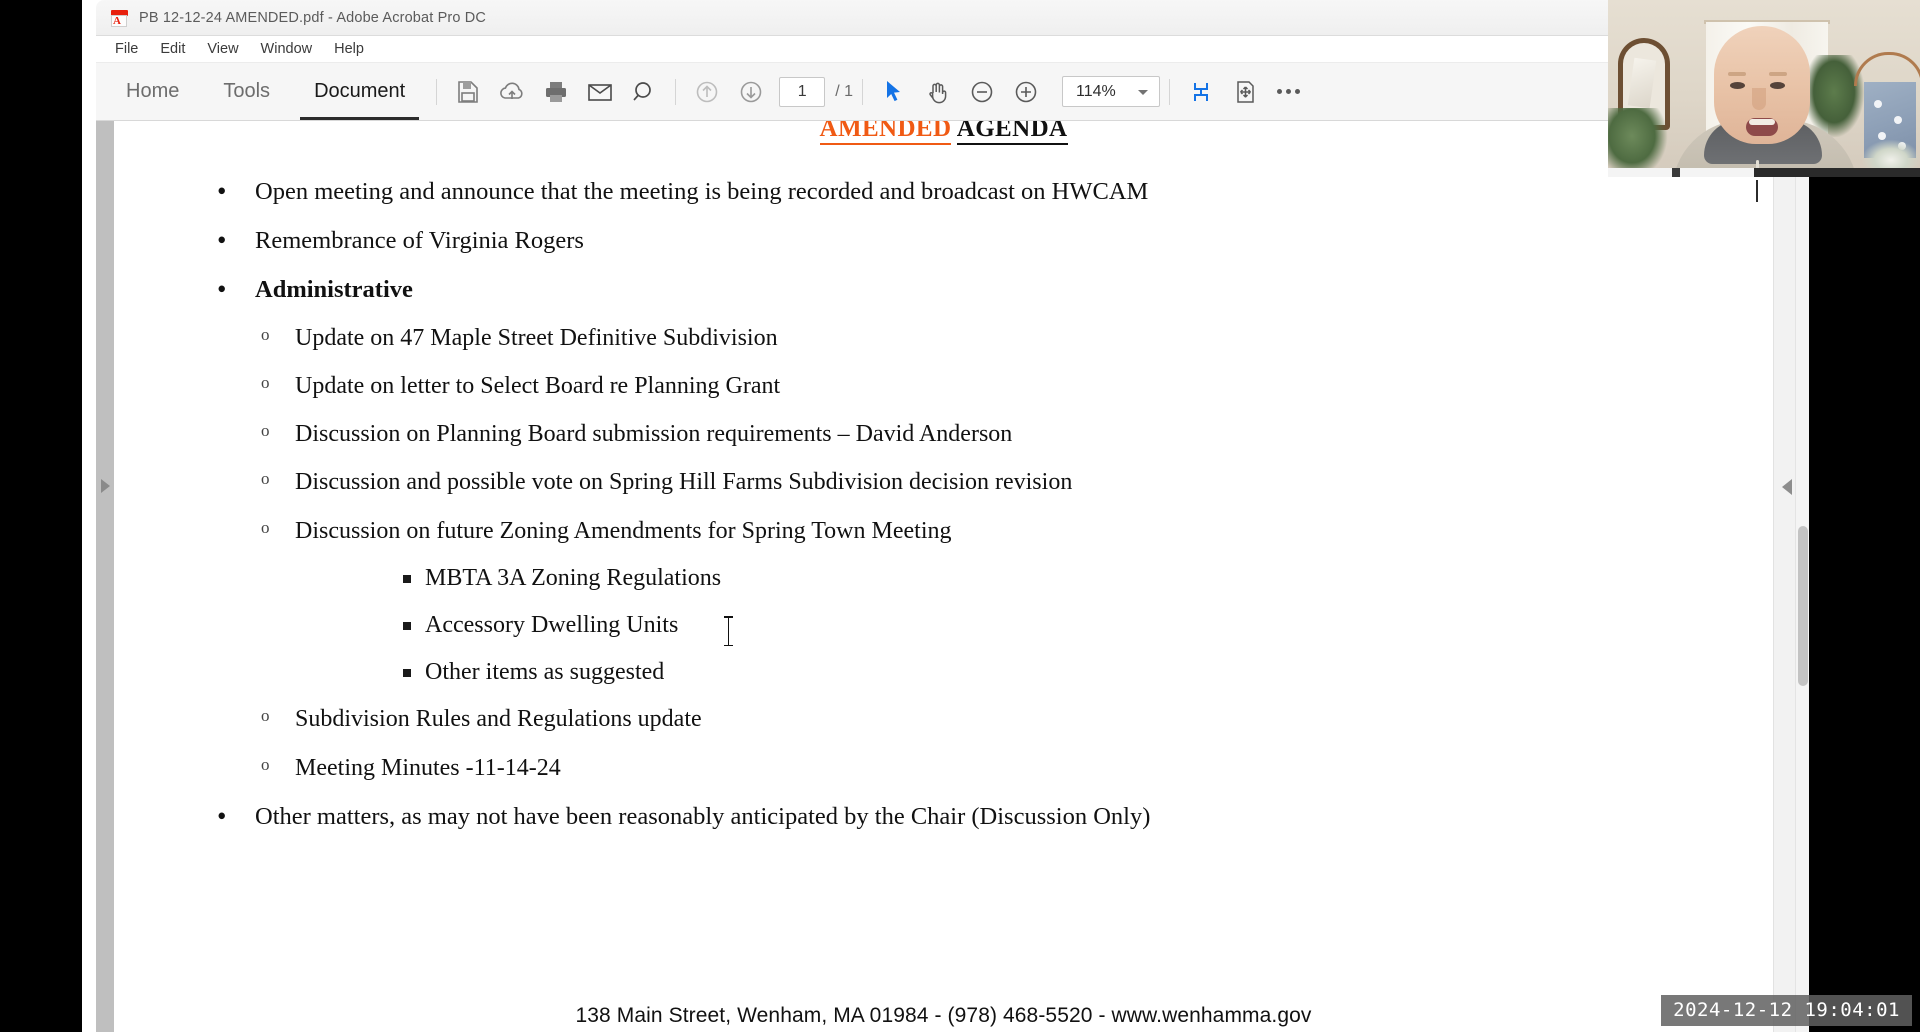 The width and height of the screenshot is (1920, 1032). I want to click on person-head, so click(1762, 85).